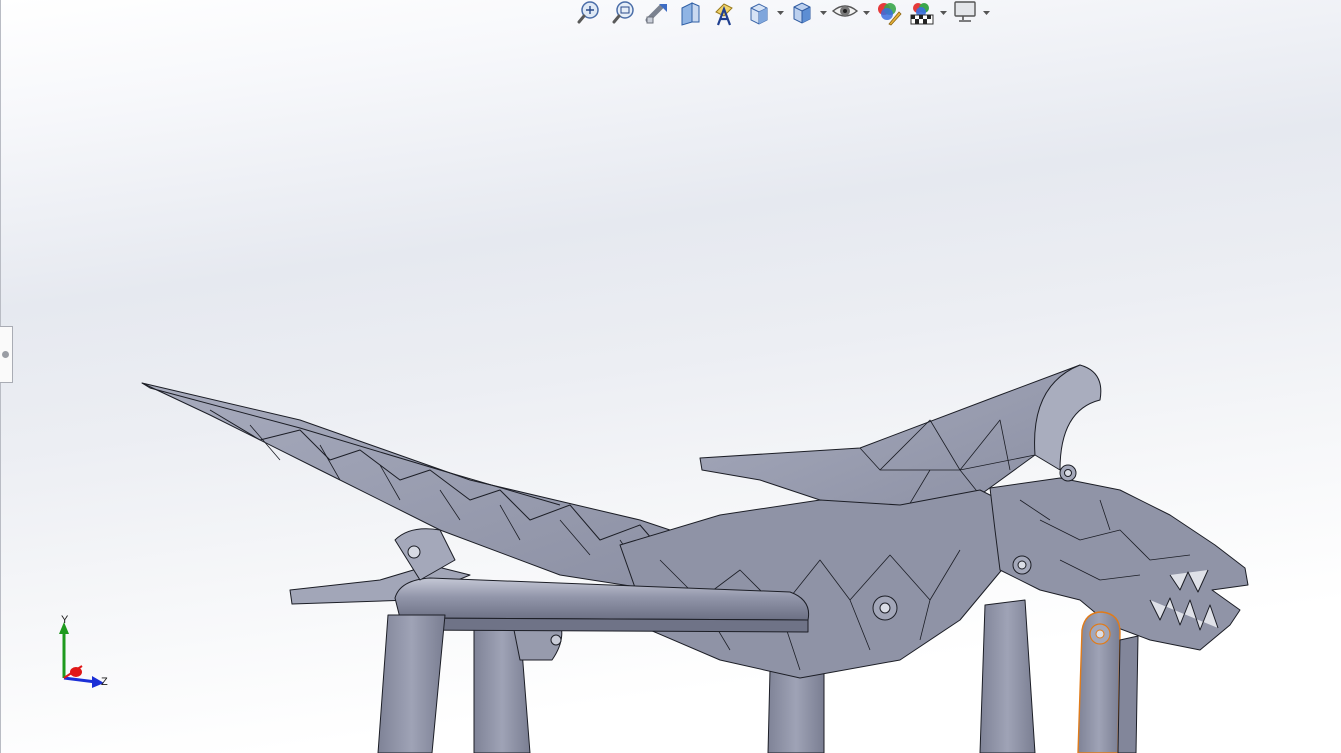  I want to click on reference-triad: Y Z, so click(87, 653).